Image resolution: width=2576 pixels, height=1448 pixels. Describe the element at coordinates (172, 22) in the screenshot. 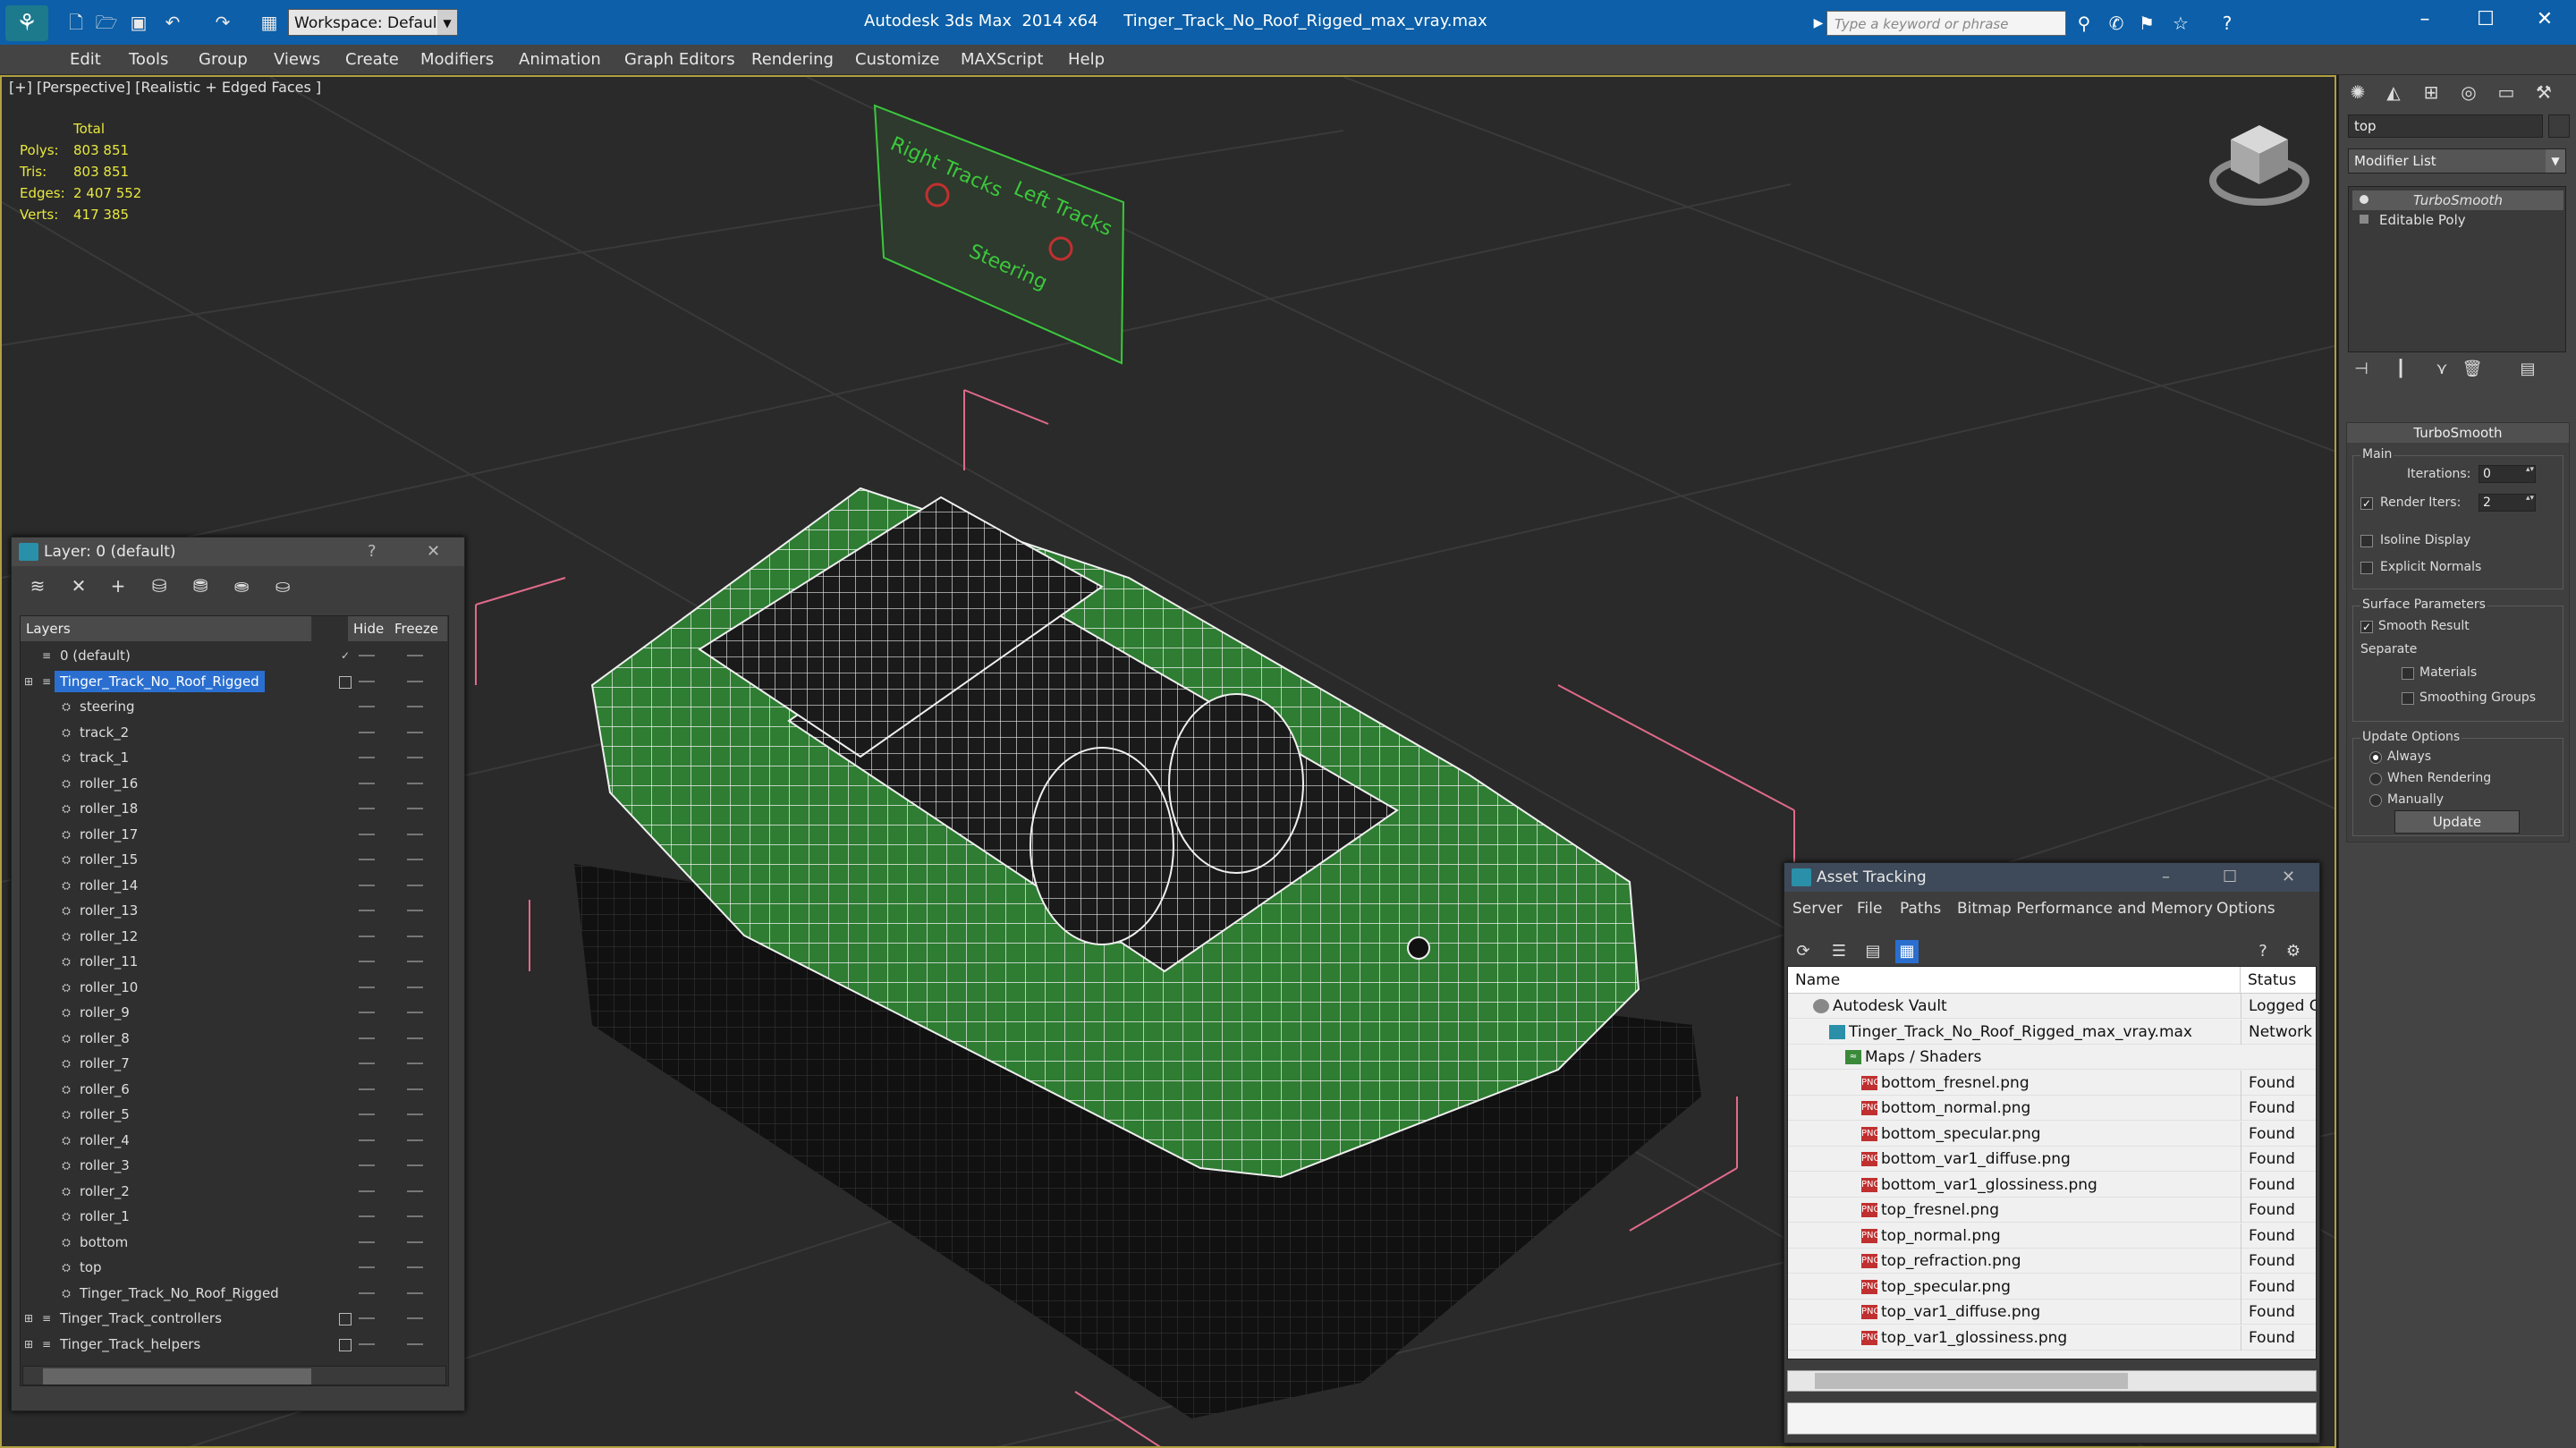

I see `undo-icon: ↶` at that location.